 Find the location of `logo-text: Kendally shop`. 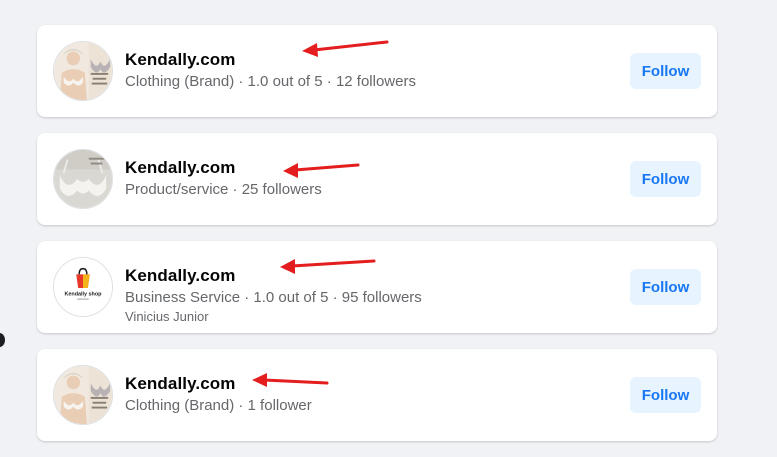

logo-text: Kendally shop is located at coordinates (84, 295).